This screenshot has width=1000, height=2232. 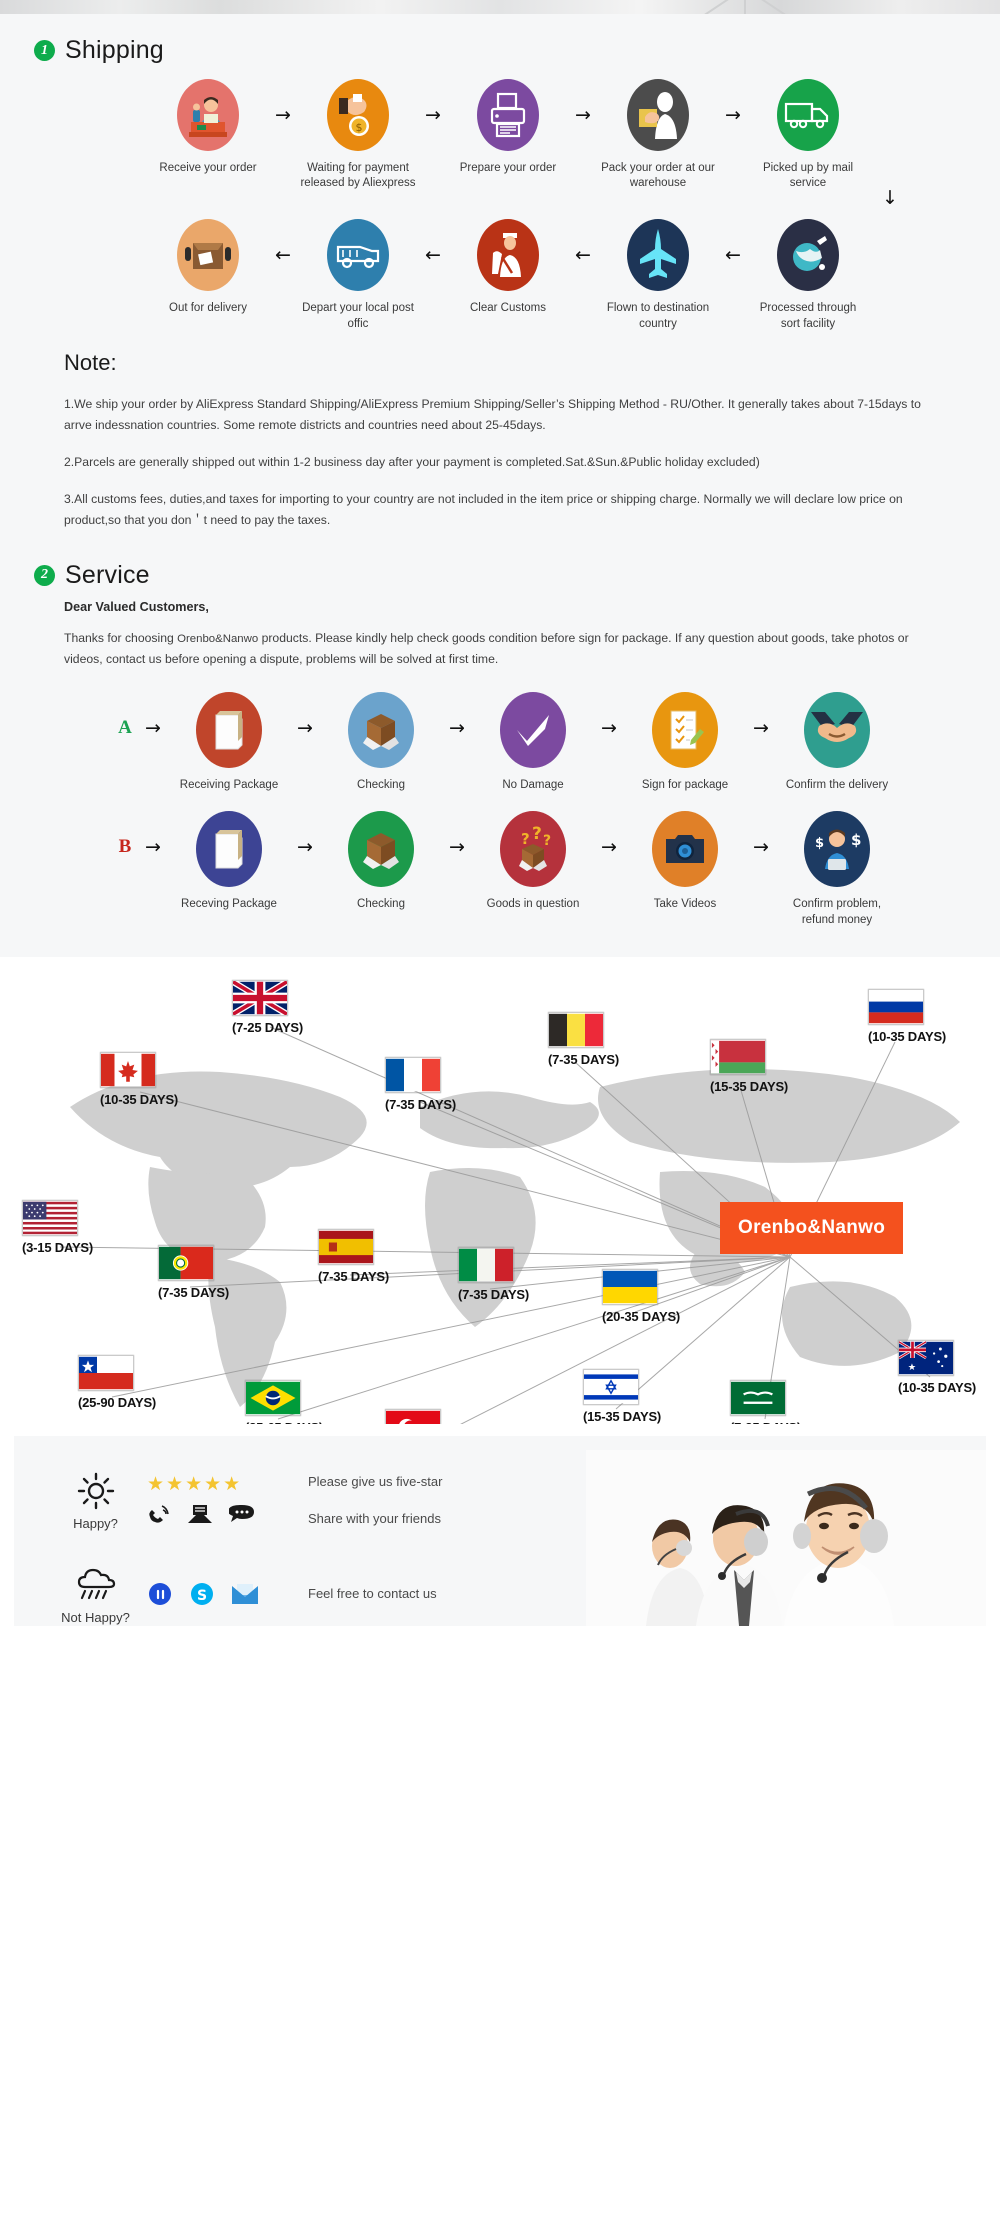 What do you see at coordinates (533, 730) in the screenshot?
I see `checkmark-icon` at bounding box center [533, 730].